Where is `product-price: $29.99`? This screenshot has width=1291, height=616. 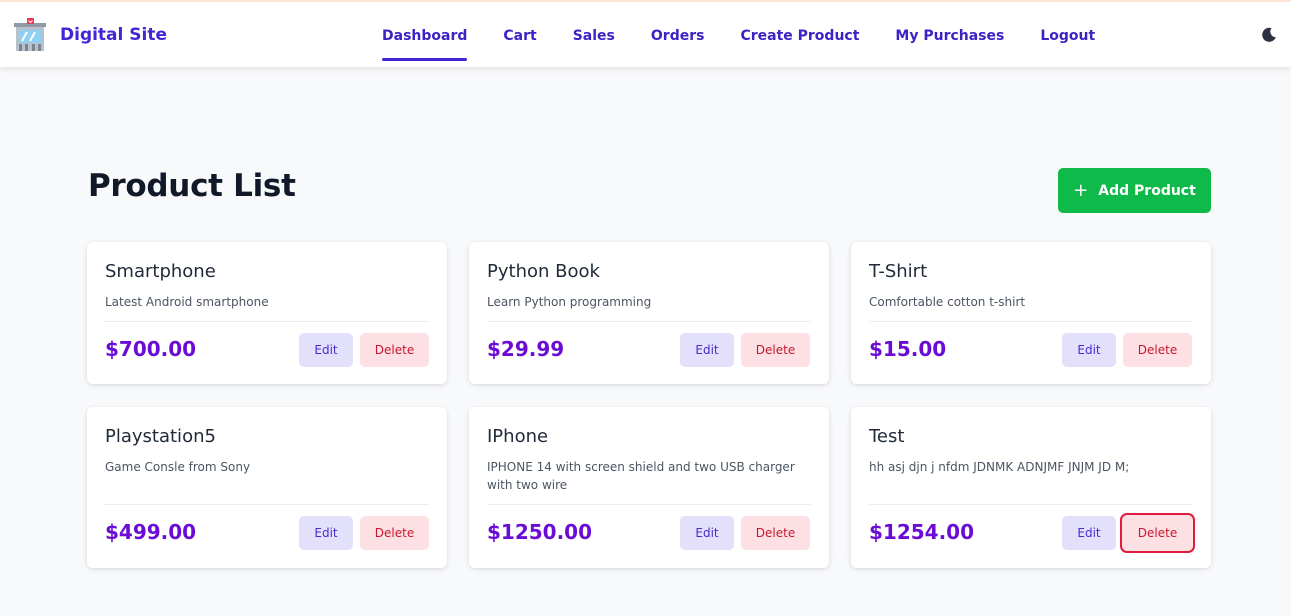 product-price: $29.99 is located at coordinates (526, 349).